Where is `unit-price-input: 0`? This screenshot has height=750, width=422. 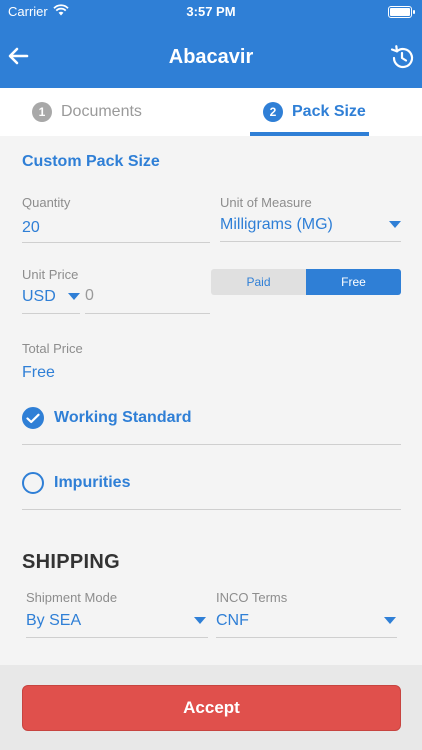
unit-price-input: 0 is located at coordinates (89, 296).